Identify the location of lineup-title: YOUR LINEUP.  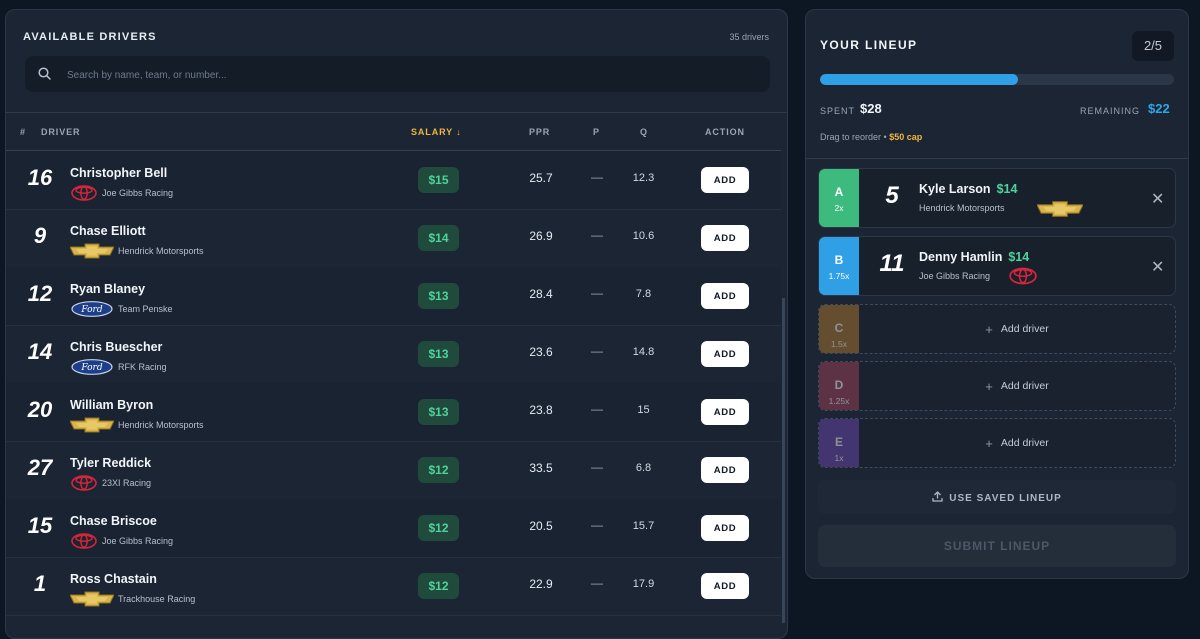
(869, 45).